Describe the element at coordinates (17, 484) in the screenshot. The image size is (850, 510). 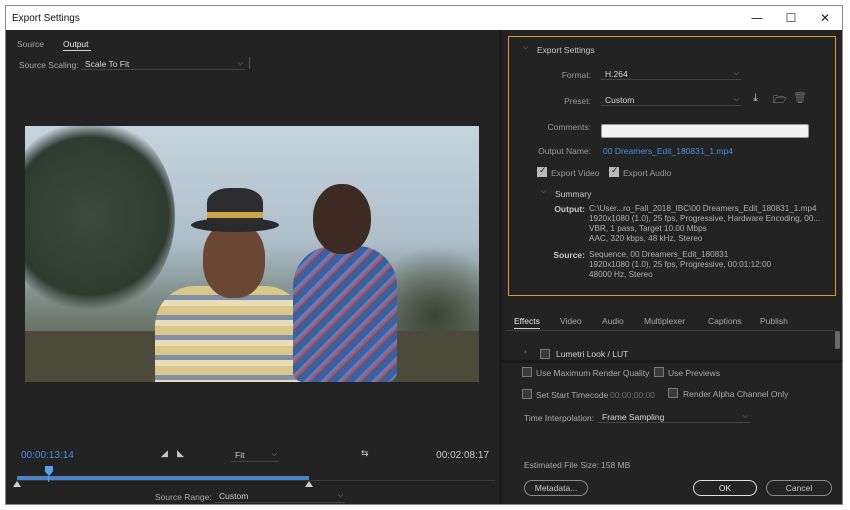
I see `range-start-handle` at that location.